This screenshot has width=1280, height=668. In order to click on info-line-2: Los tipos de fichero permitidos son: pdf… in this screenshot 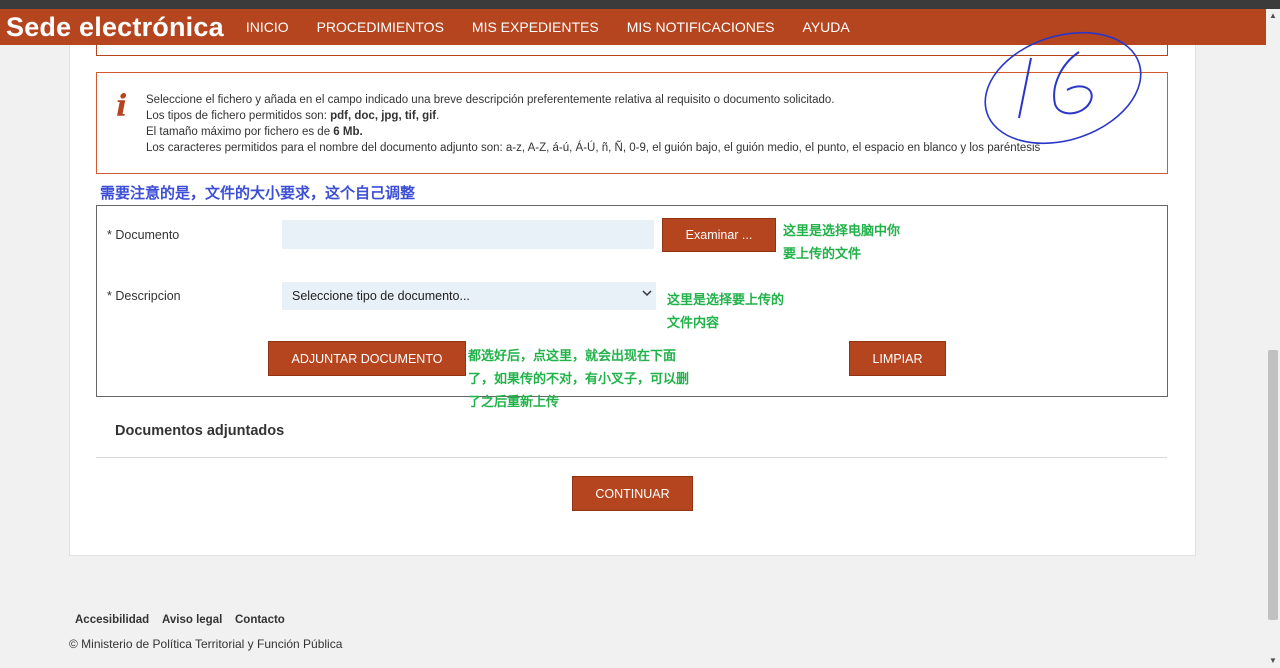, I will do `click(293, 116)`.